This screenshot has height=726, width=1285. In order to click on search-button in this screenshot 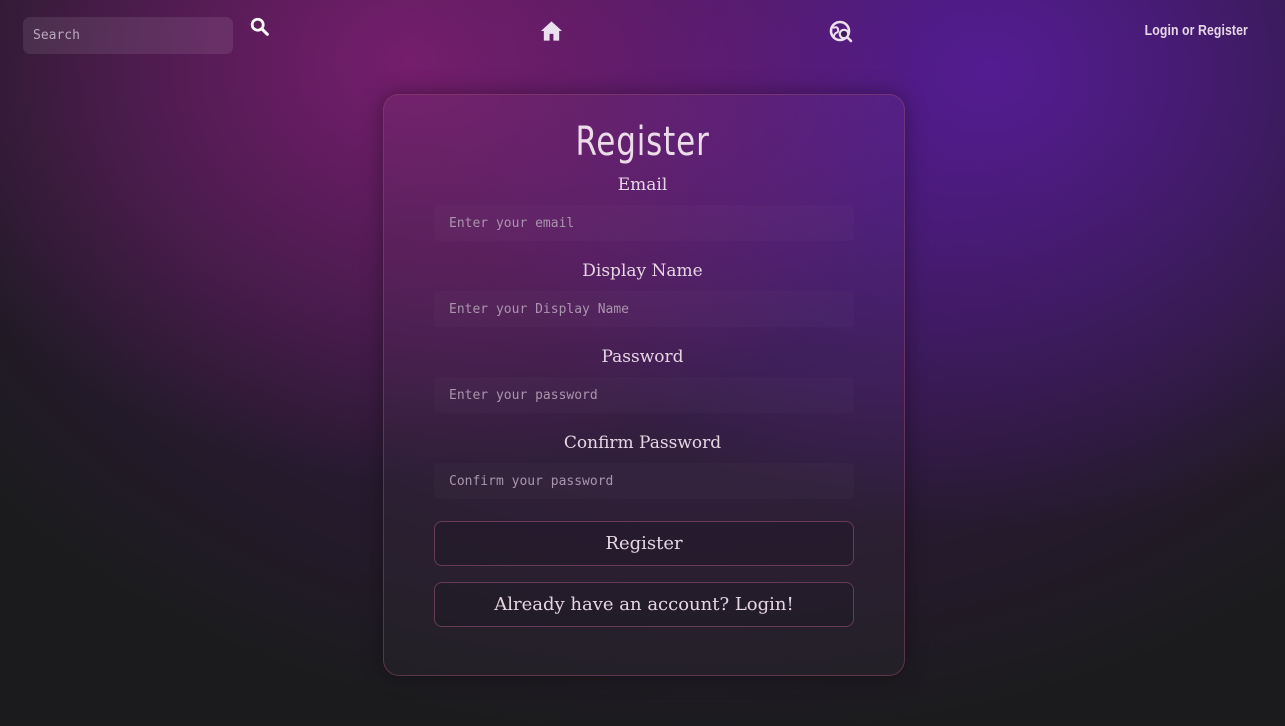, I will do `click(261, 28)`.